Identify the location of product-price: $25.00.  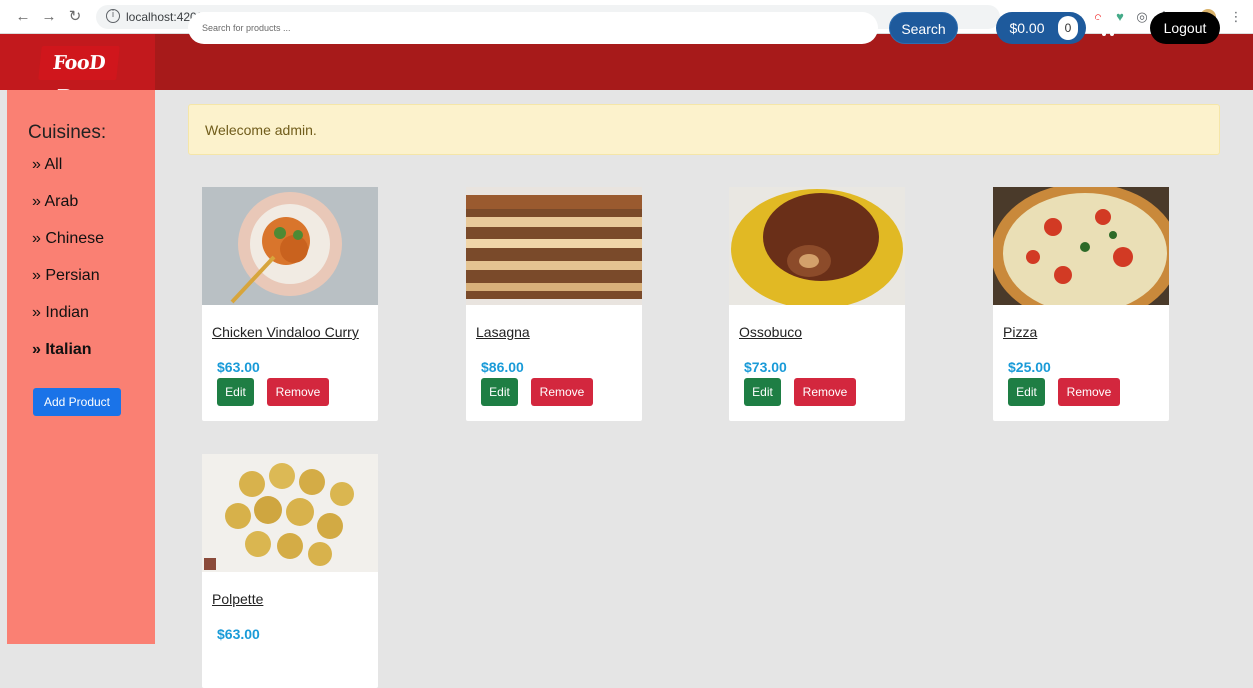
(1029, 367).